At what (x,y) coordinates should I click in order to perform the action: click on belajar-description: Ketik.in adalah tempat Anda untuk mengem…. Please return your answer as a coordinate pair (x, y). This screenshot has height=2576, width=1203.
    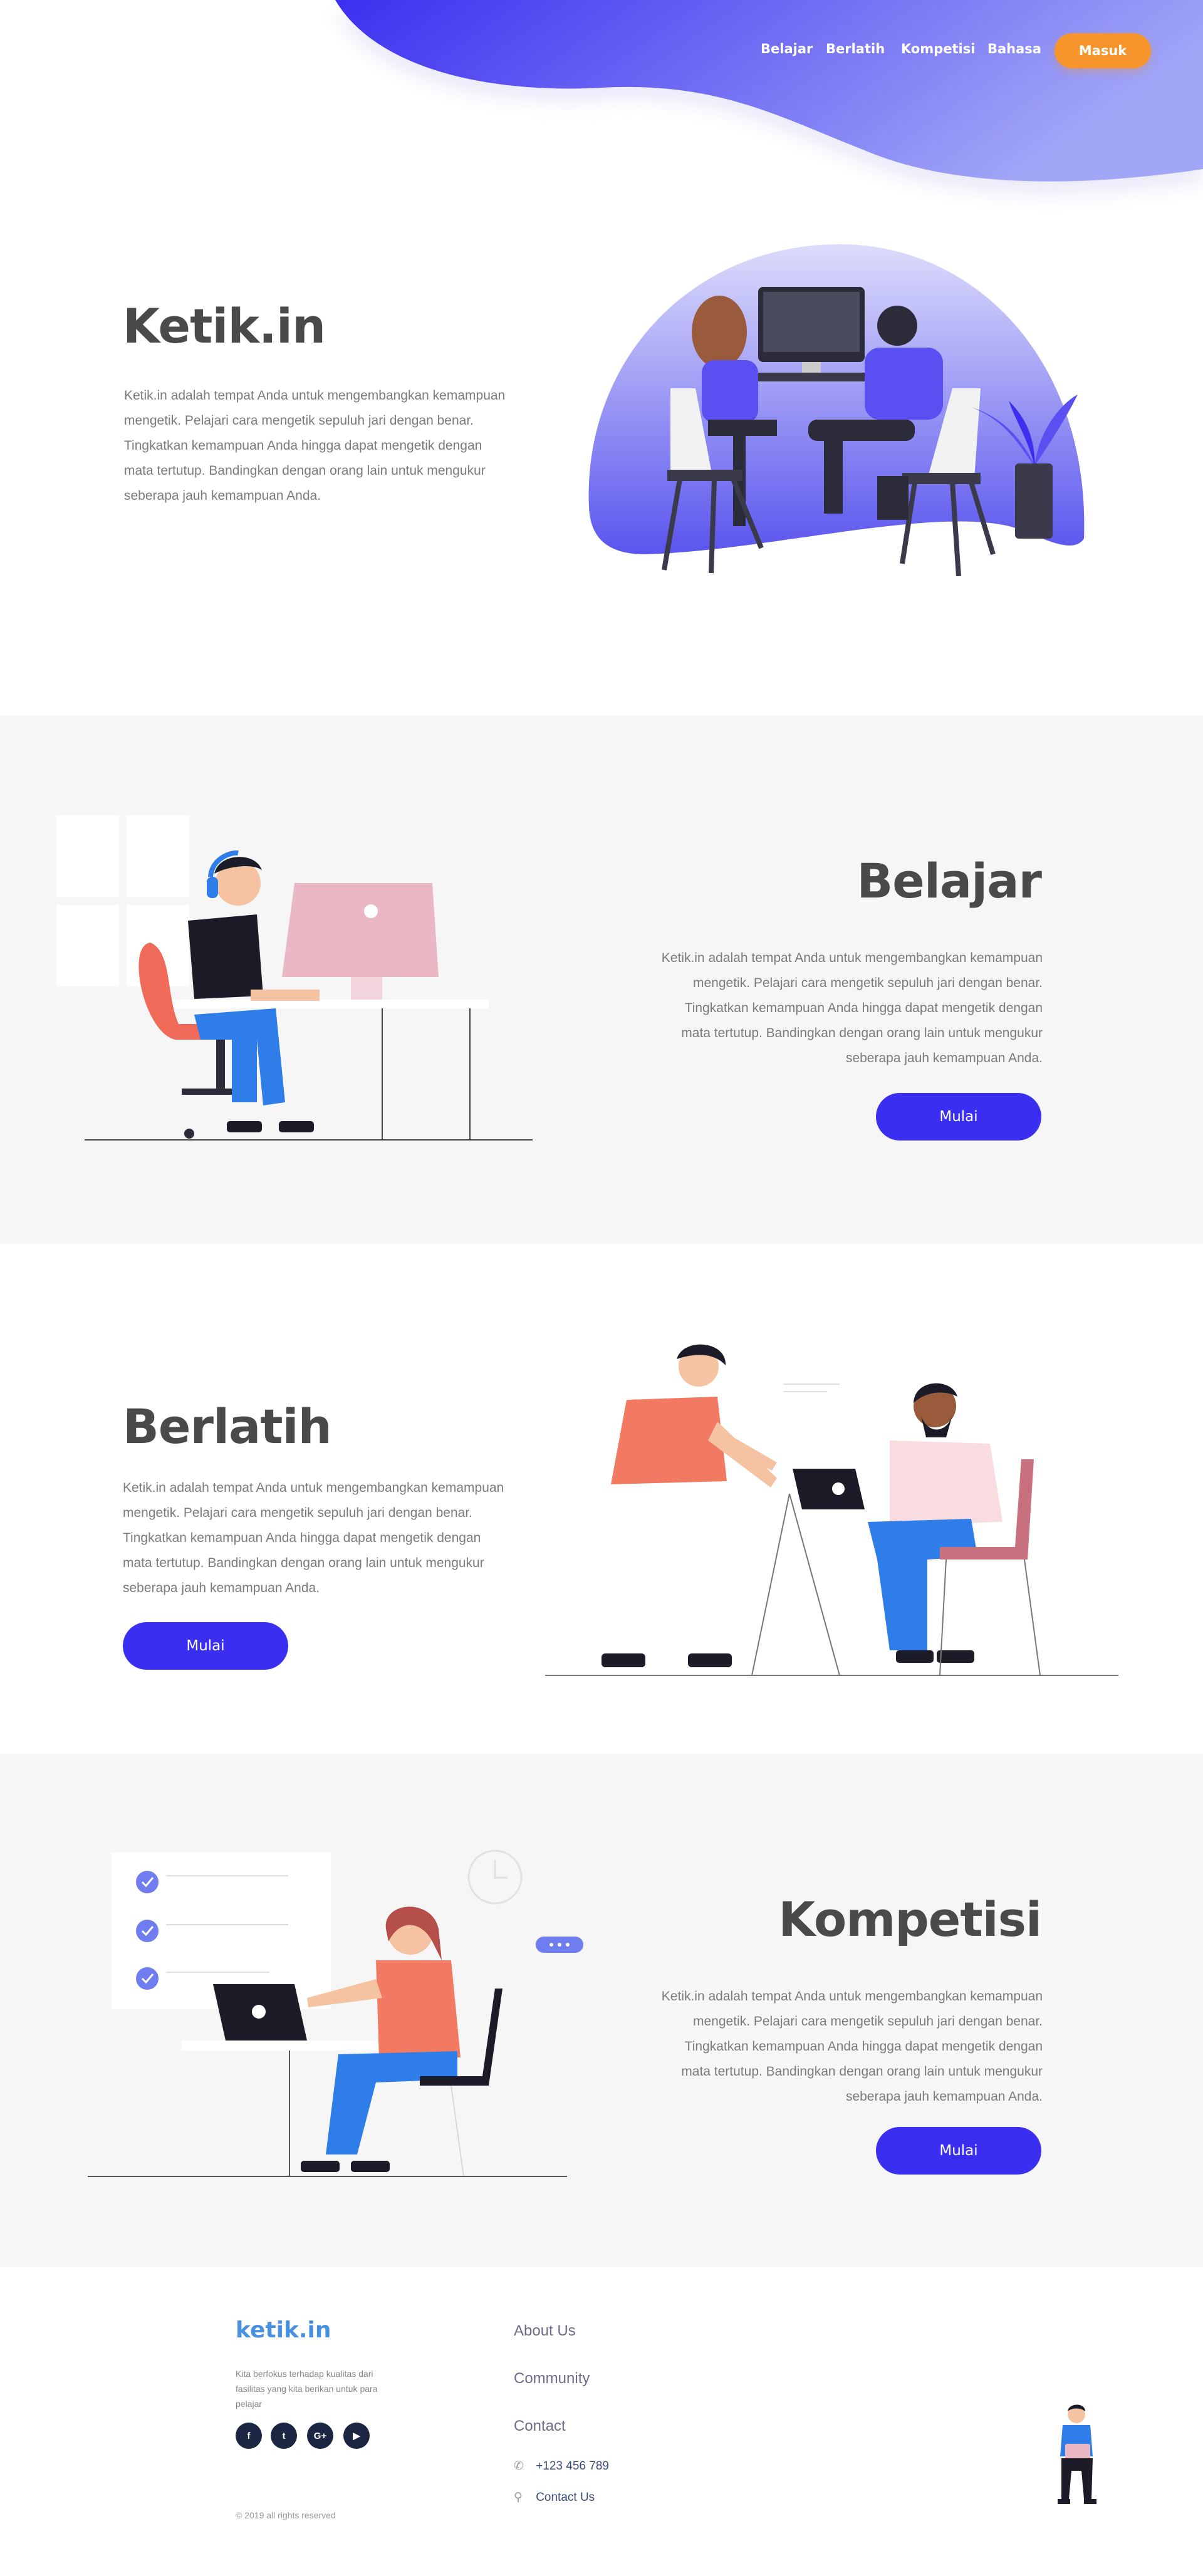
    Looking at the image, I should click on (852, 1008).